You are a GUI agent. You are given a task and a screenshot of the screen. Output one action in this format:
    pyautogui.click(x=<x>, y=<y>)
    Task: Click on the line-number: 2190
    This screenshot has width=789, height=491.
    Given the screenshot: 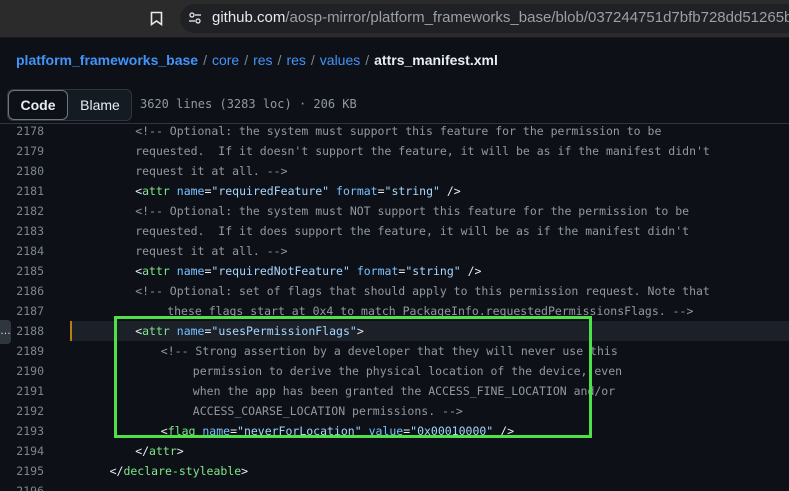 What is the action you would take?
    pyautogui.click(x=22, y=371)
    